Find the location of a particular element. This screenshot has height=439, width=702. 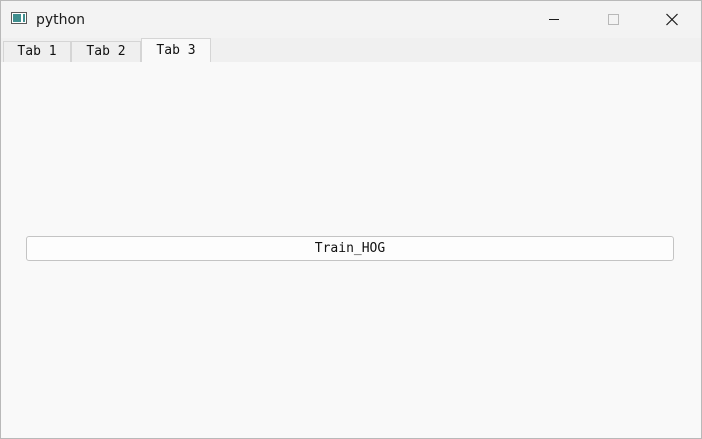

app-icon-pane-left is located at coordinates (17, 18).